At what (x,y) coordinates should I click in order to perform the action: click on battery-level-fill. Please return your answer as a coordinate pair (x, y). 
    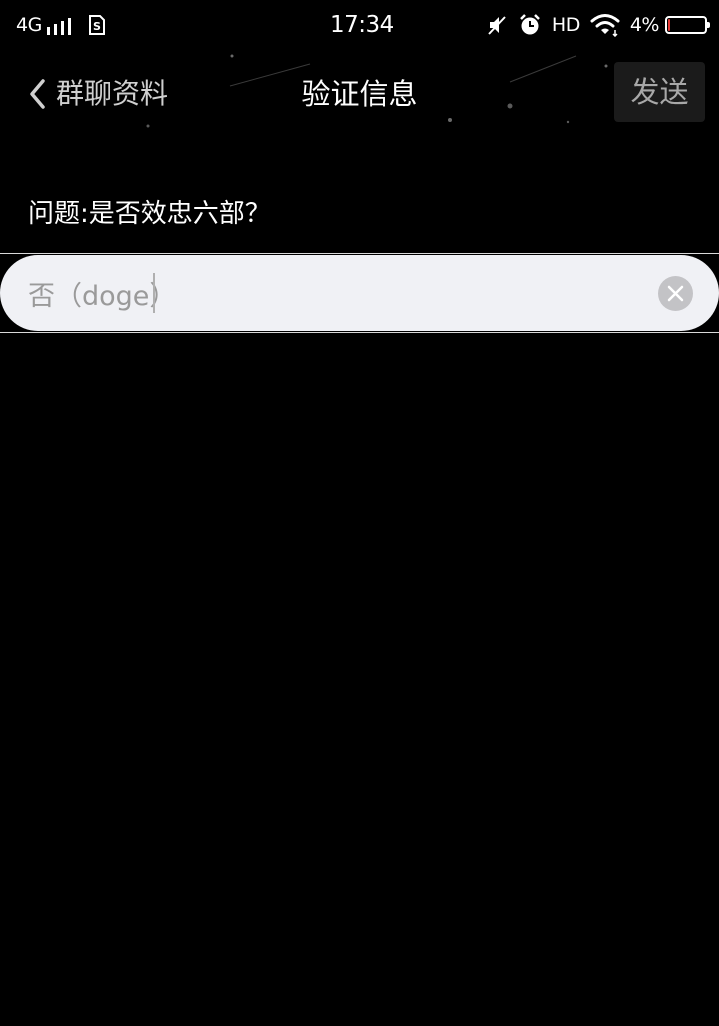
    Looking at the image, I should click on (669, 25).